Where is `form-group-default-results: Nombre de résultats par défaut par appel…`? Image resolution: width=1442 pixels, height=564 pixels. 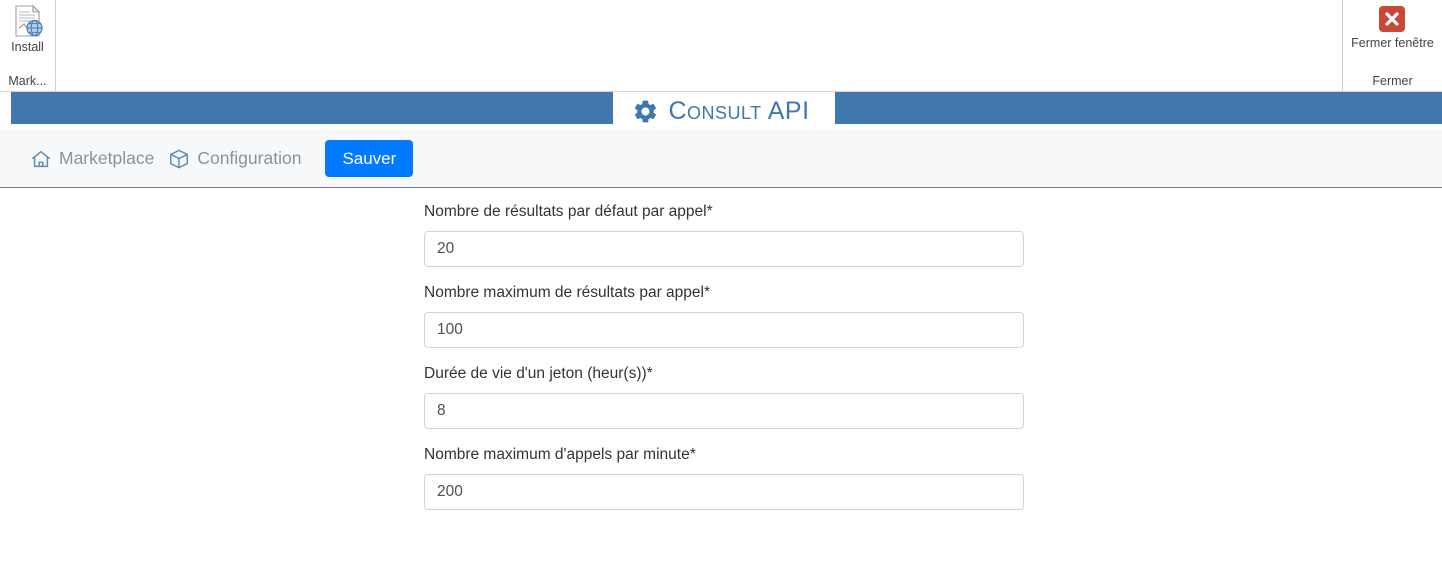 form-group-default-results: Nombre de résultats par défaut par appel… is located at coordinates (724, 234).